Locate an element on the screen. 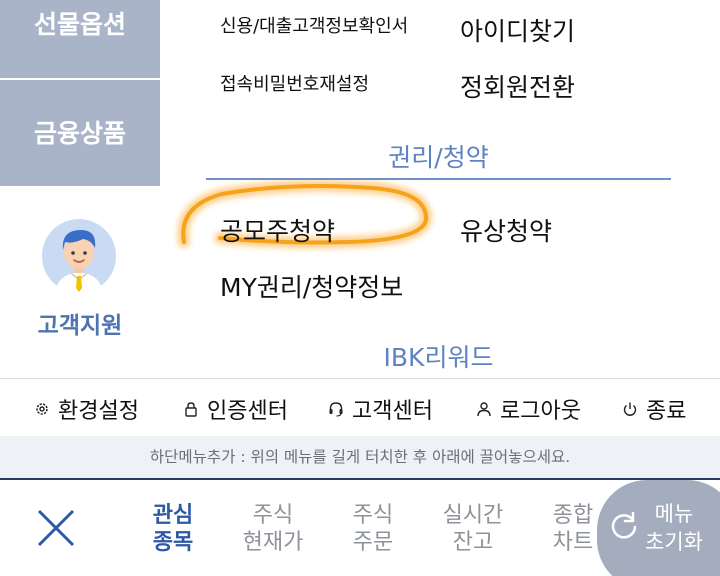  menu-item-my-rights-info: MY권리/청약정보 is located at coordinates (311, 286).